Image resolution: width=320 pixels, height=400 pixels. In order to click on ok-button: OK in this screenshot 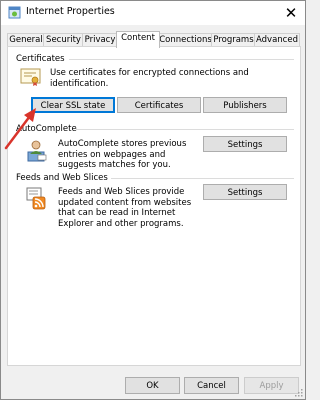, I will do `click(152, 385)`.